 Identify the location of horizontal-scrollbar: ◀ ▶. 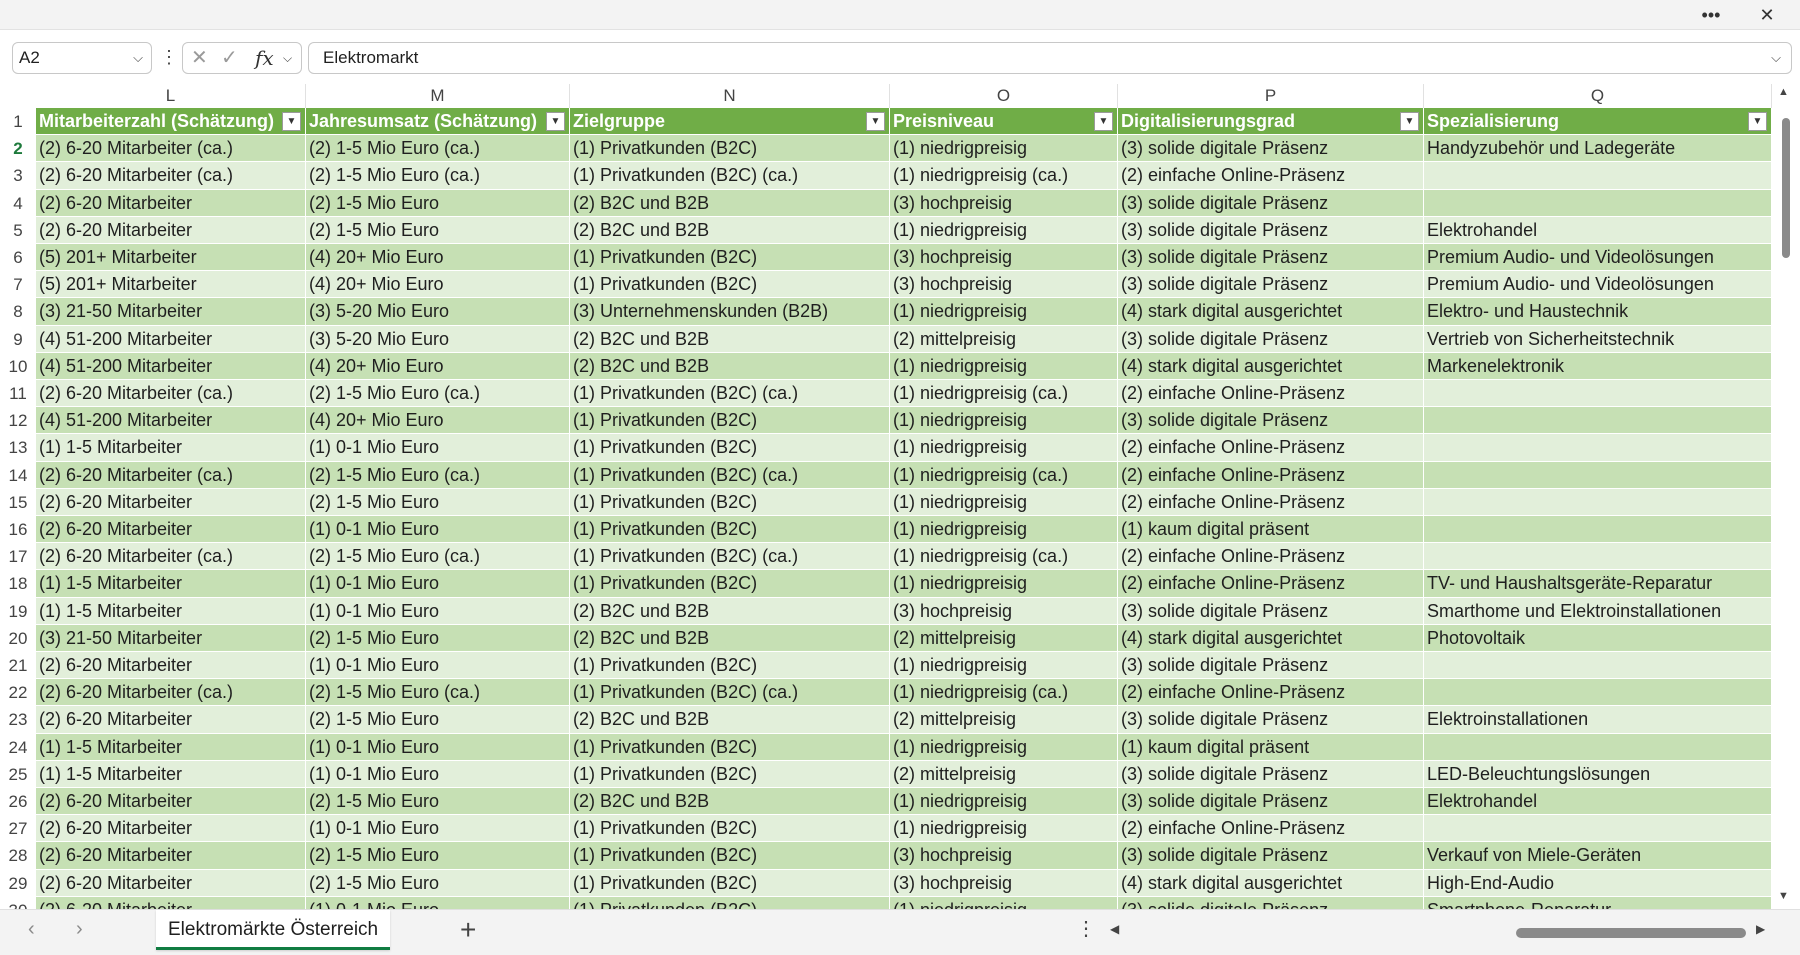
(1438, 932).